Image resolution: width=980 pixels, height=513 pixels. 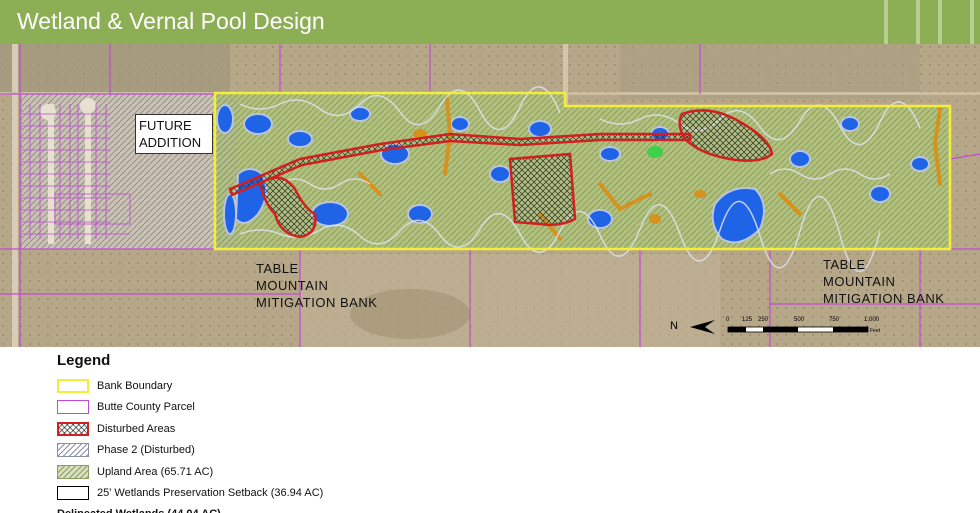 What do you see at coordinates (73, 450) in the screenshot?
I see `phase2-swatch` at bounding box center [73, 450].